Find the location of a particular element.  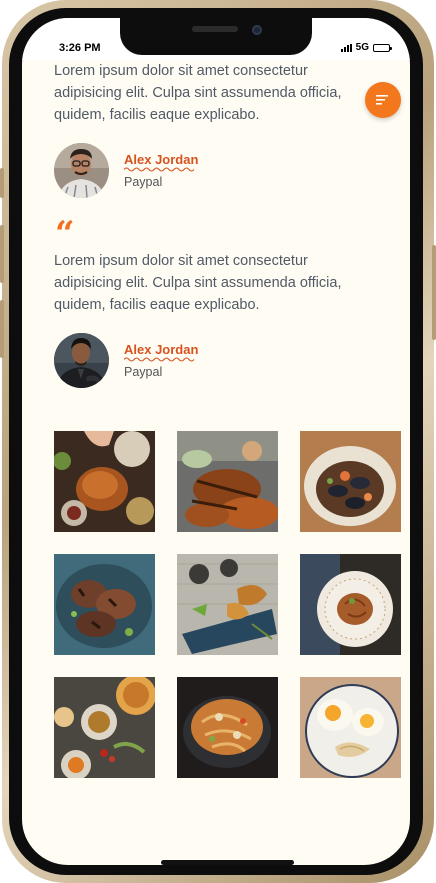

network-label: 5G is located at coordinates (362, 47).